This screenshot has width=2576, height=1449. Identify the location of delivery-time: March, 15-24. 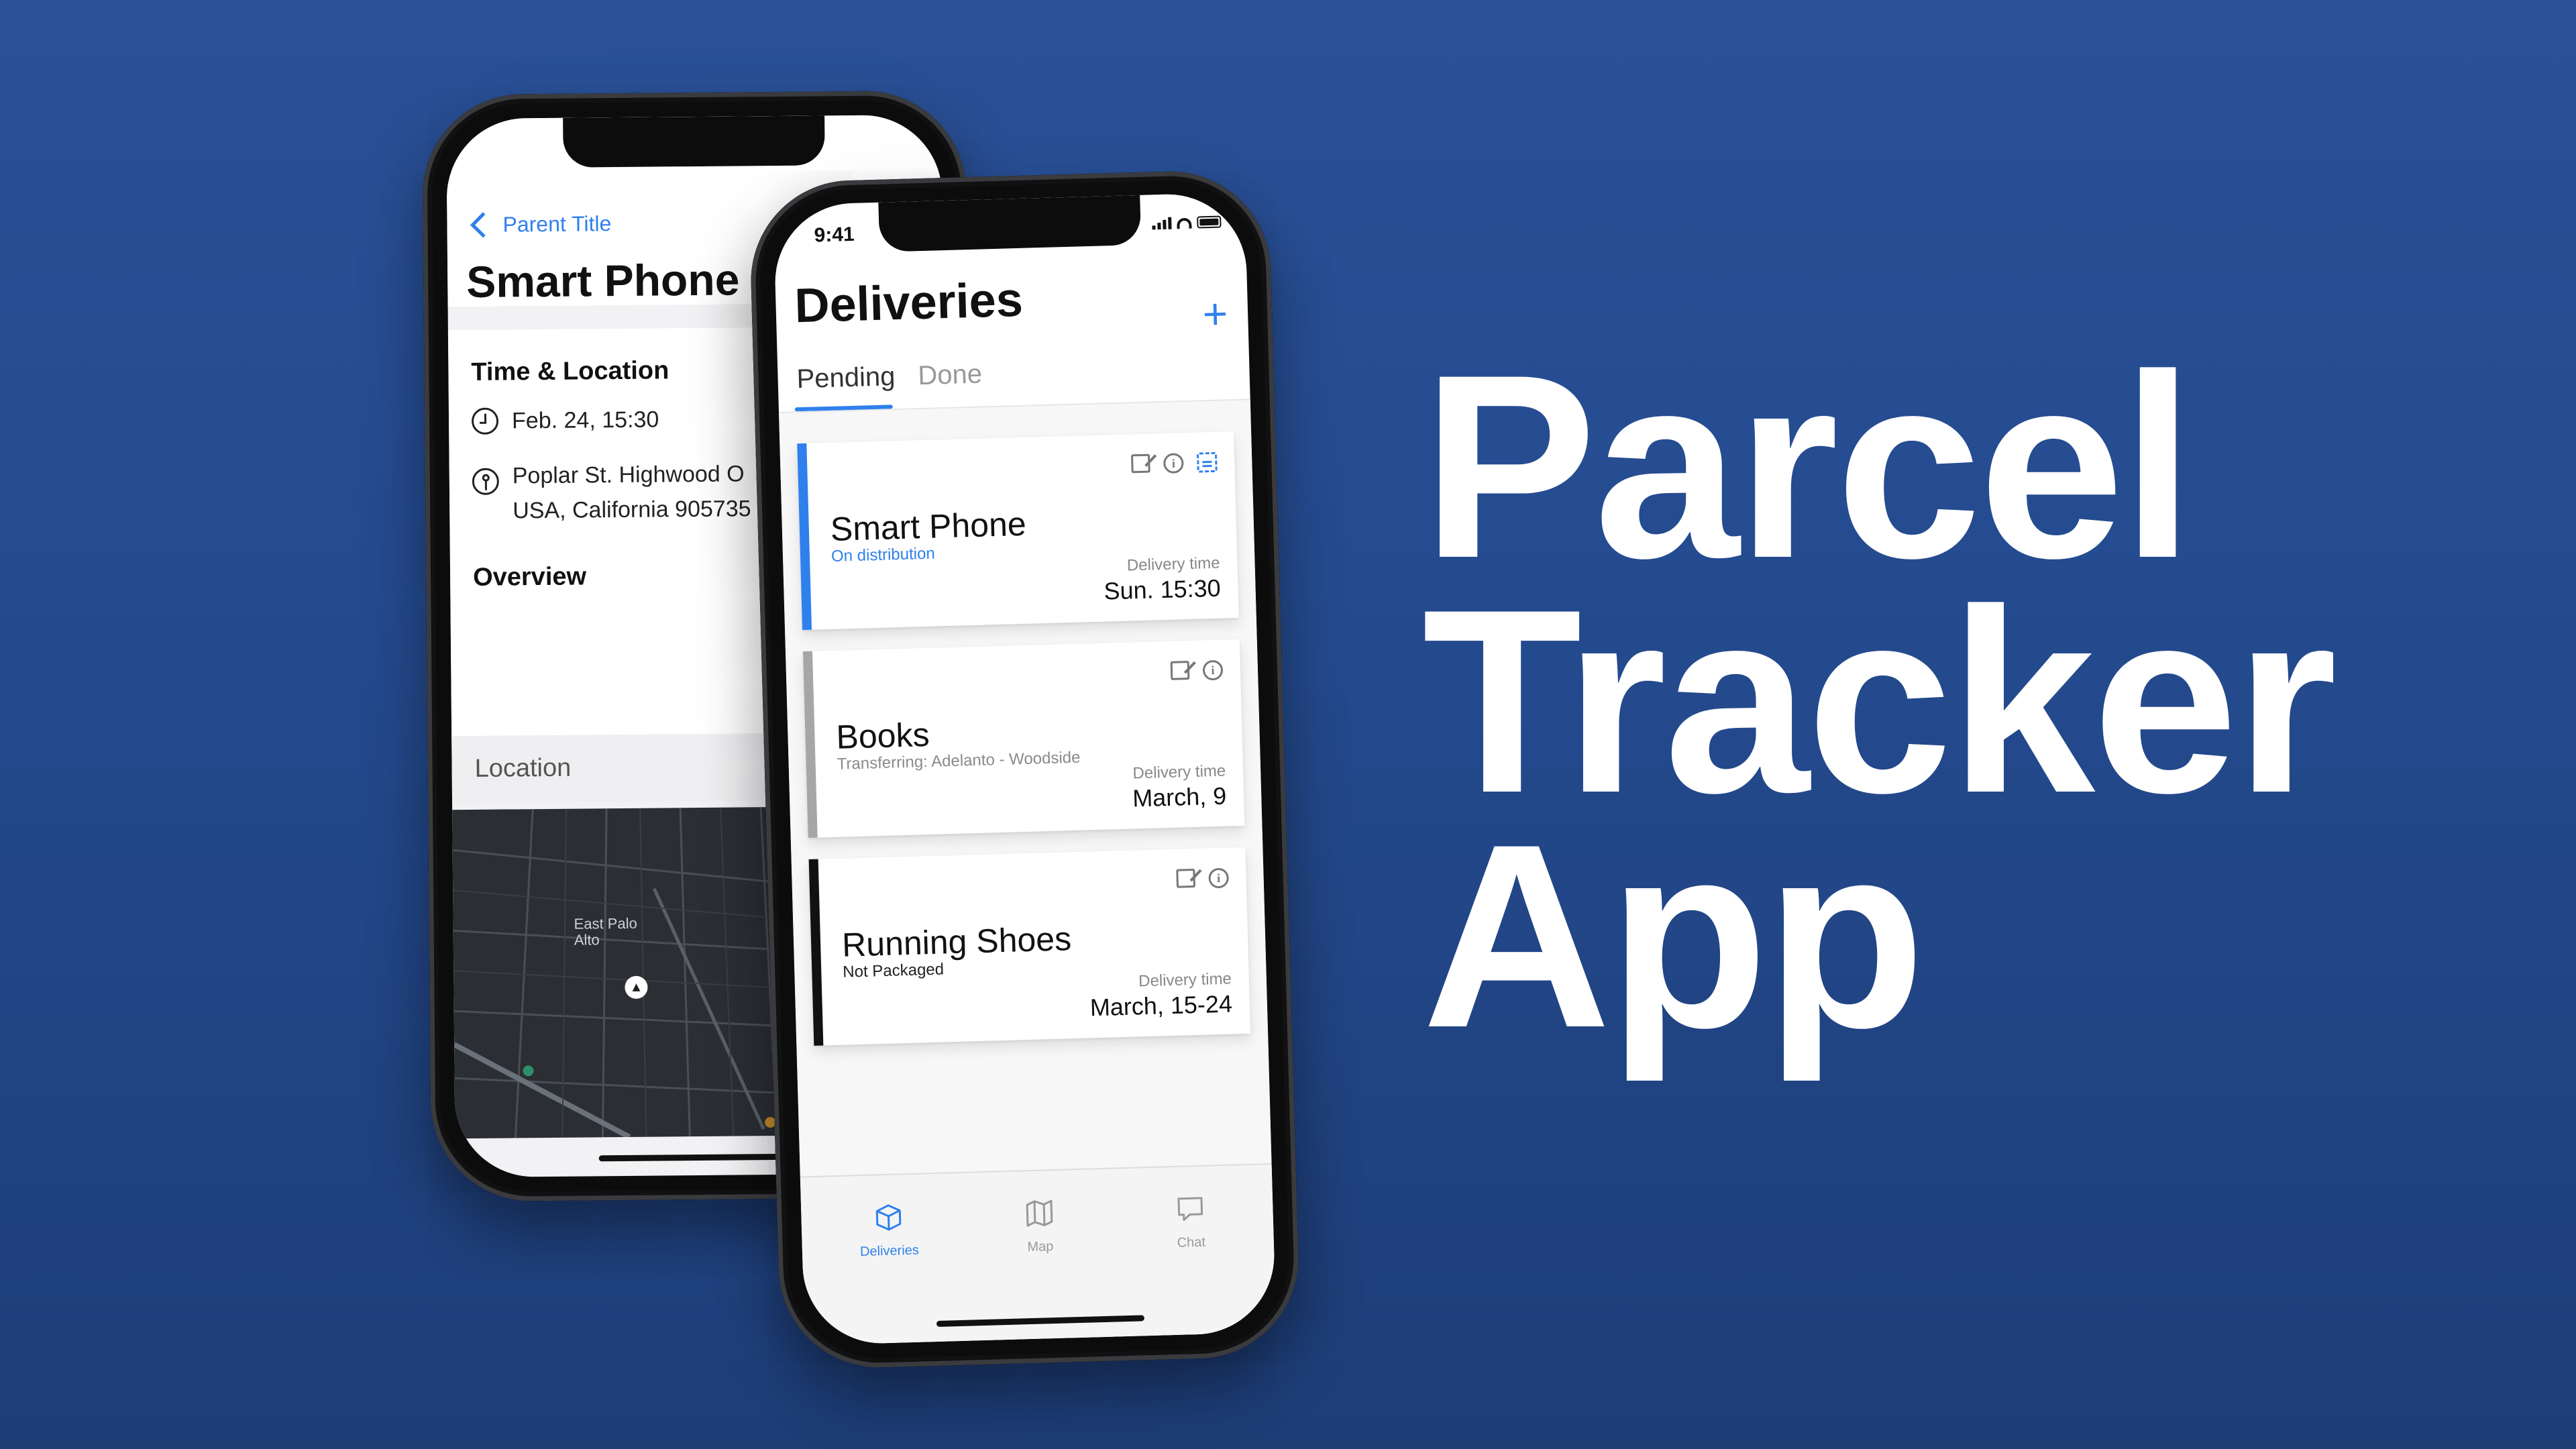
(1161, 1005).